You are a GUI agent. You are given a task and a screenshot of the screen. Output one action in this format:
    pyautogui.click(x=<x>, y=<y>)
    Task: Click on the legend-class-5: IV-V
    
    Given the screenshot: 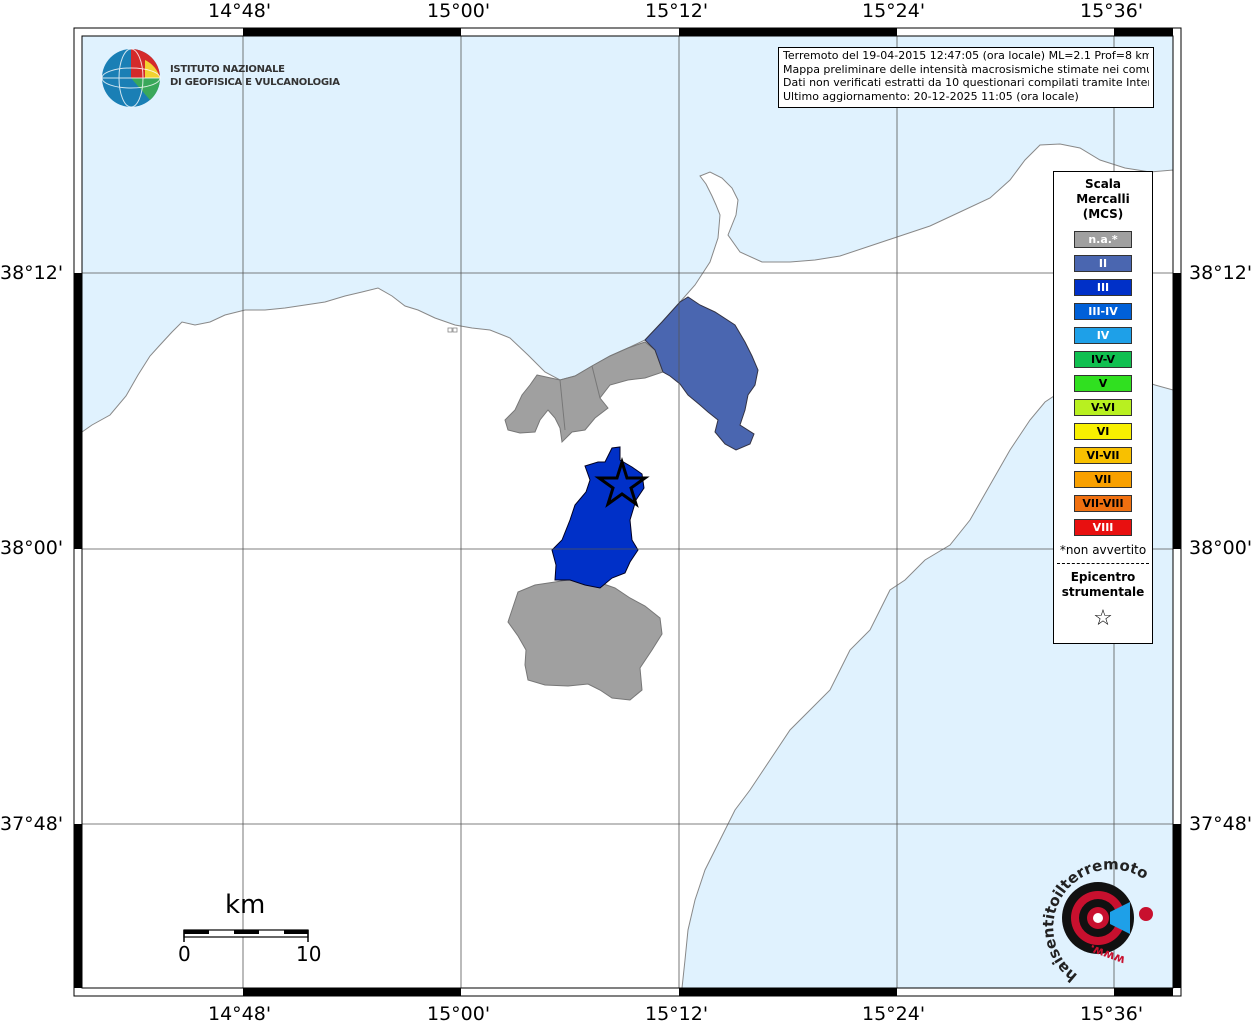 What is the action you would take?
    pyautogui.click(x=1103, y=359)
    